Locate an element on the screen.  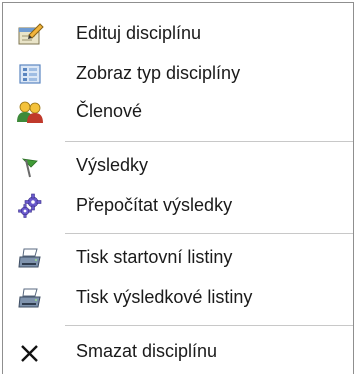
view-type-icon is located at coordinates (30, 74).